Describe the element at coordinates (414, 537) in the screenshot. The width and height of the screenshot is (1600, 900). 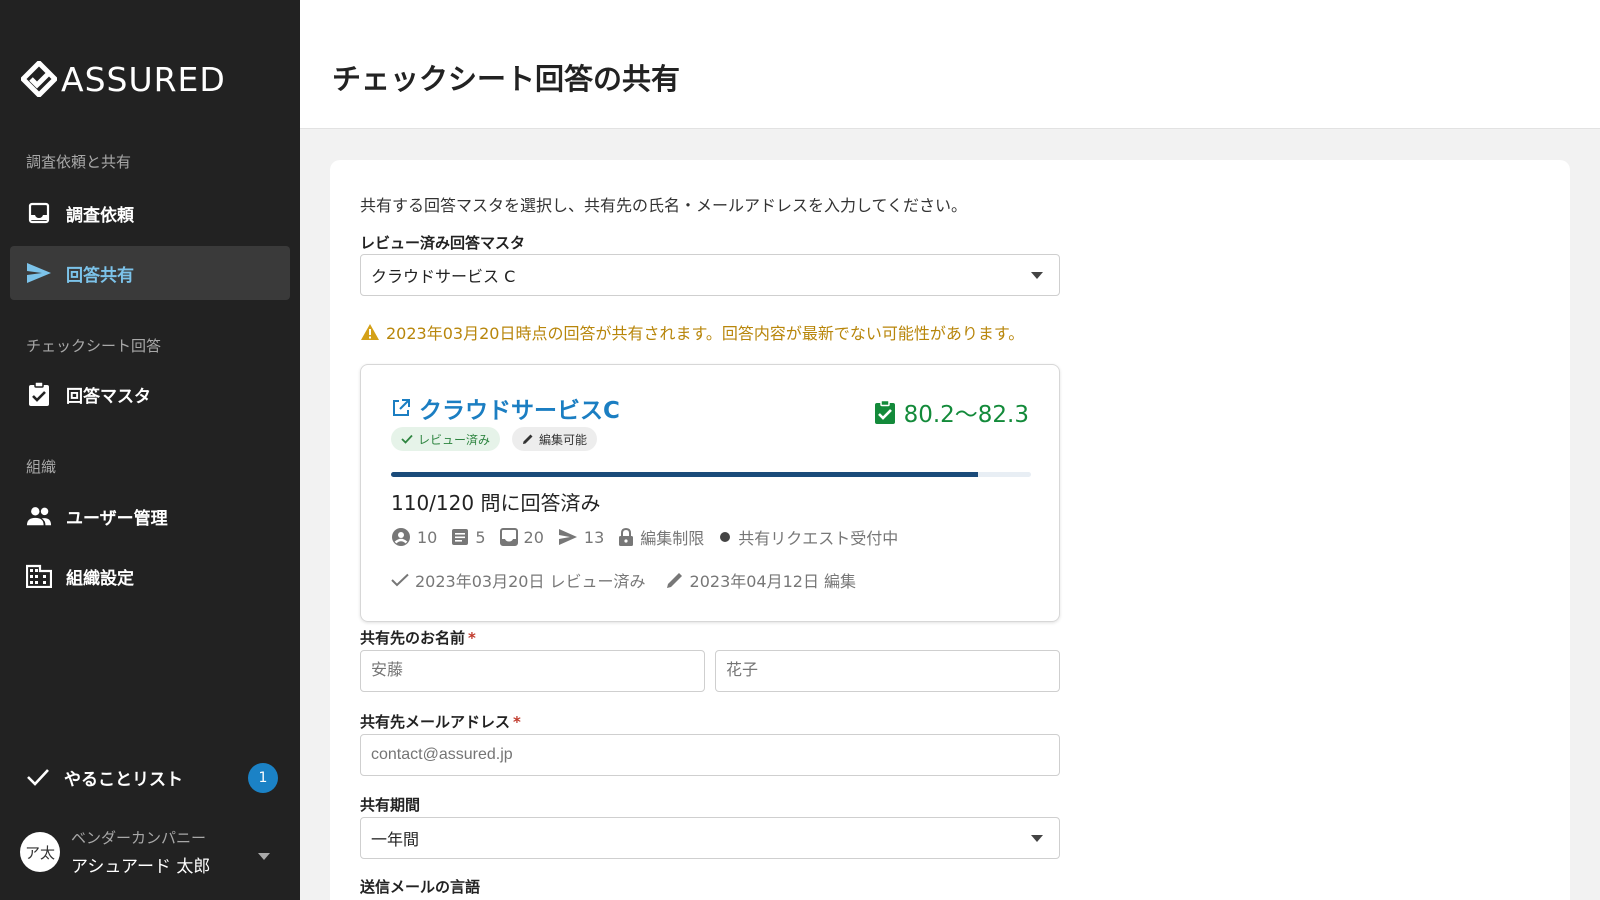
I see `stat-users: 10` at that location.